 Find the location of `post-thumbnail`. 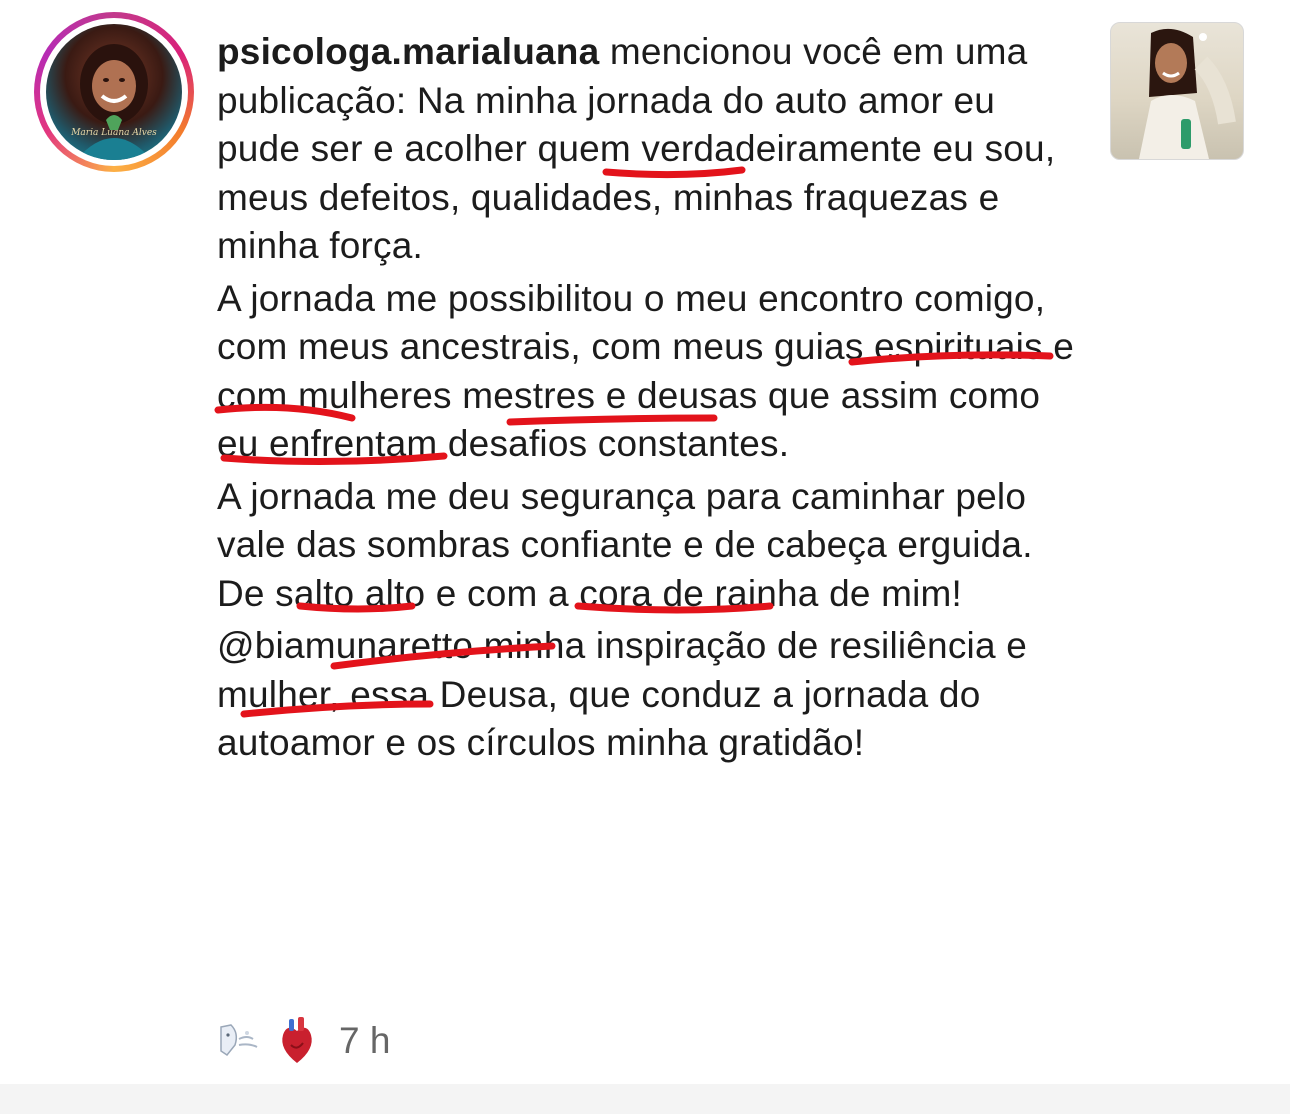

post-thumbnail is located at coordinates (1177, 91).